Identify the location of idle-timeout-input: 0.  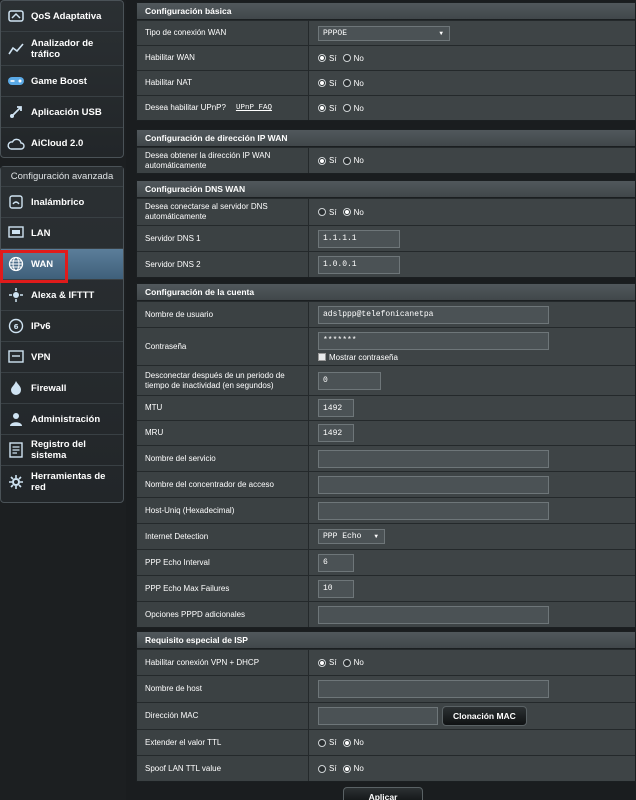
(349, 380).